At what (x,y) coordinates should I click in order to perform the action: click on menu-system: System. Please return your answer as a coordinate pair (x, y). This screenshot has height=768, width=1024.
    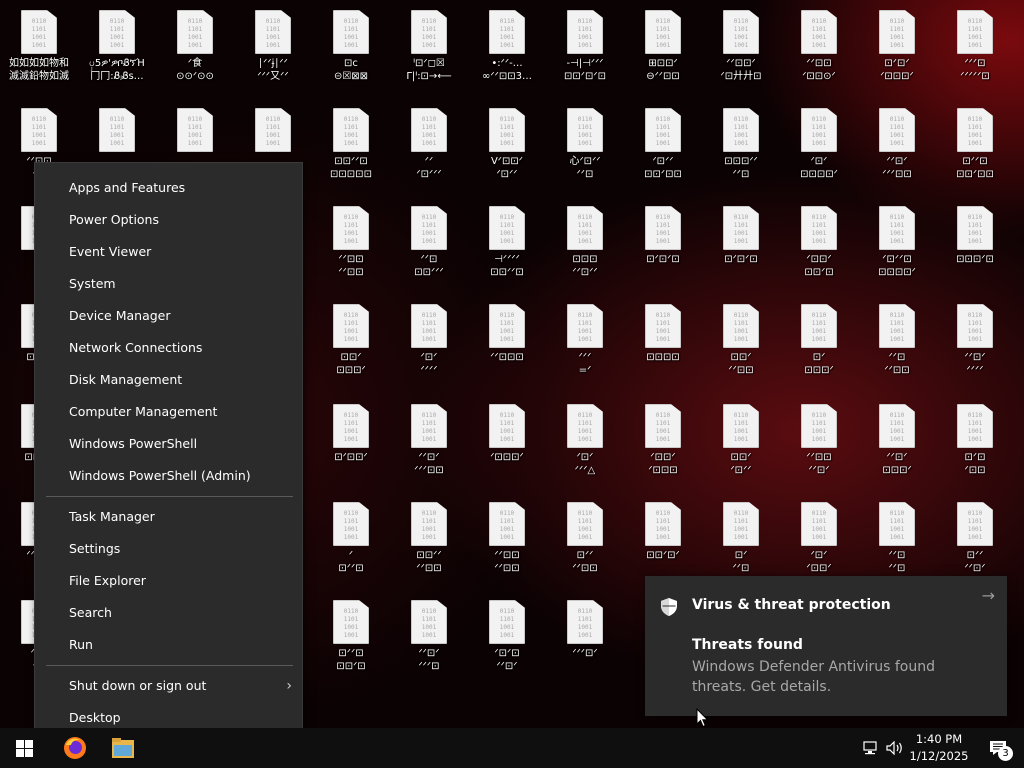
    Looking at the image, I should click on (168, 284).